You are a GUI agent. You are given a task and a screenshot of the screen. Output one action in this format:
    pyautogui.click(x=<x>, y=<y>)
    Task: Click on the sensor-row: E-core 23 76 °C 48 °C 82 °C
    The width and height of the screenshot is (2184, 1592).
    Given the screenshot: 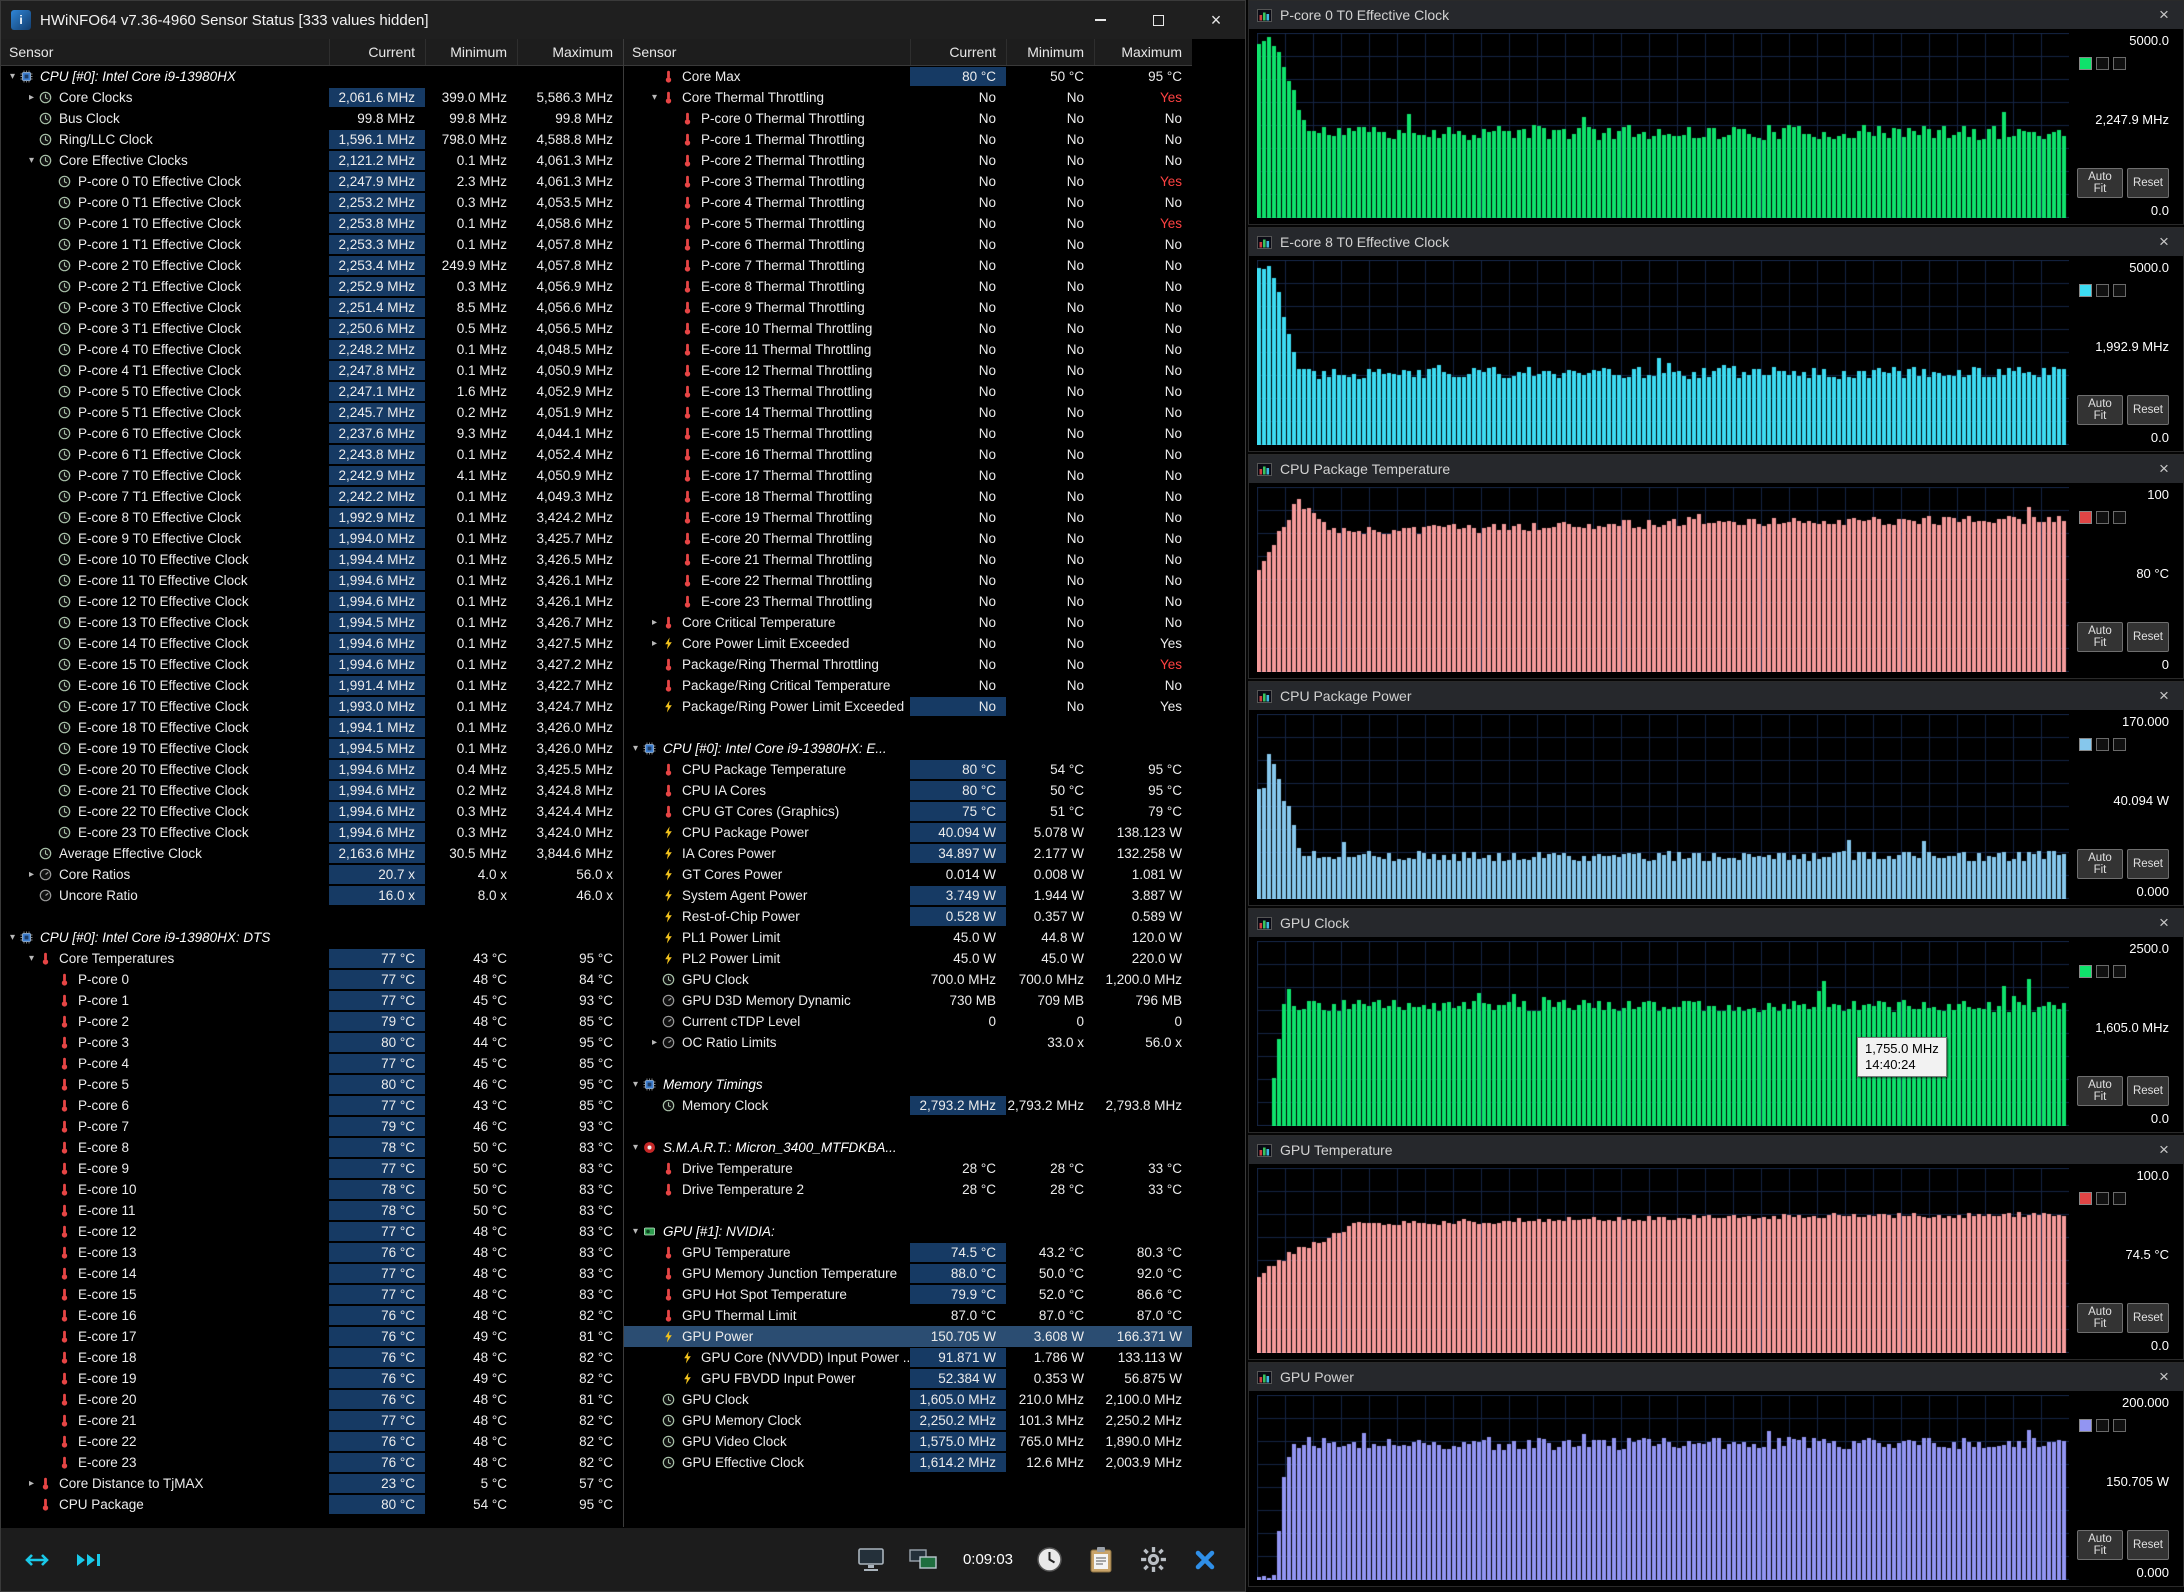 What is the action you would take?
    pyautogui.click(x=312, y=1462)
    